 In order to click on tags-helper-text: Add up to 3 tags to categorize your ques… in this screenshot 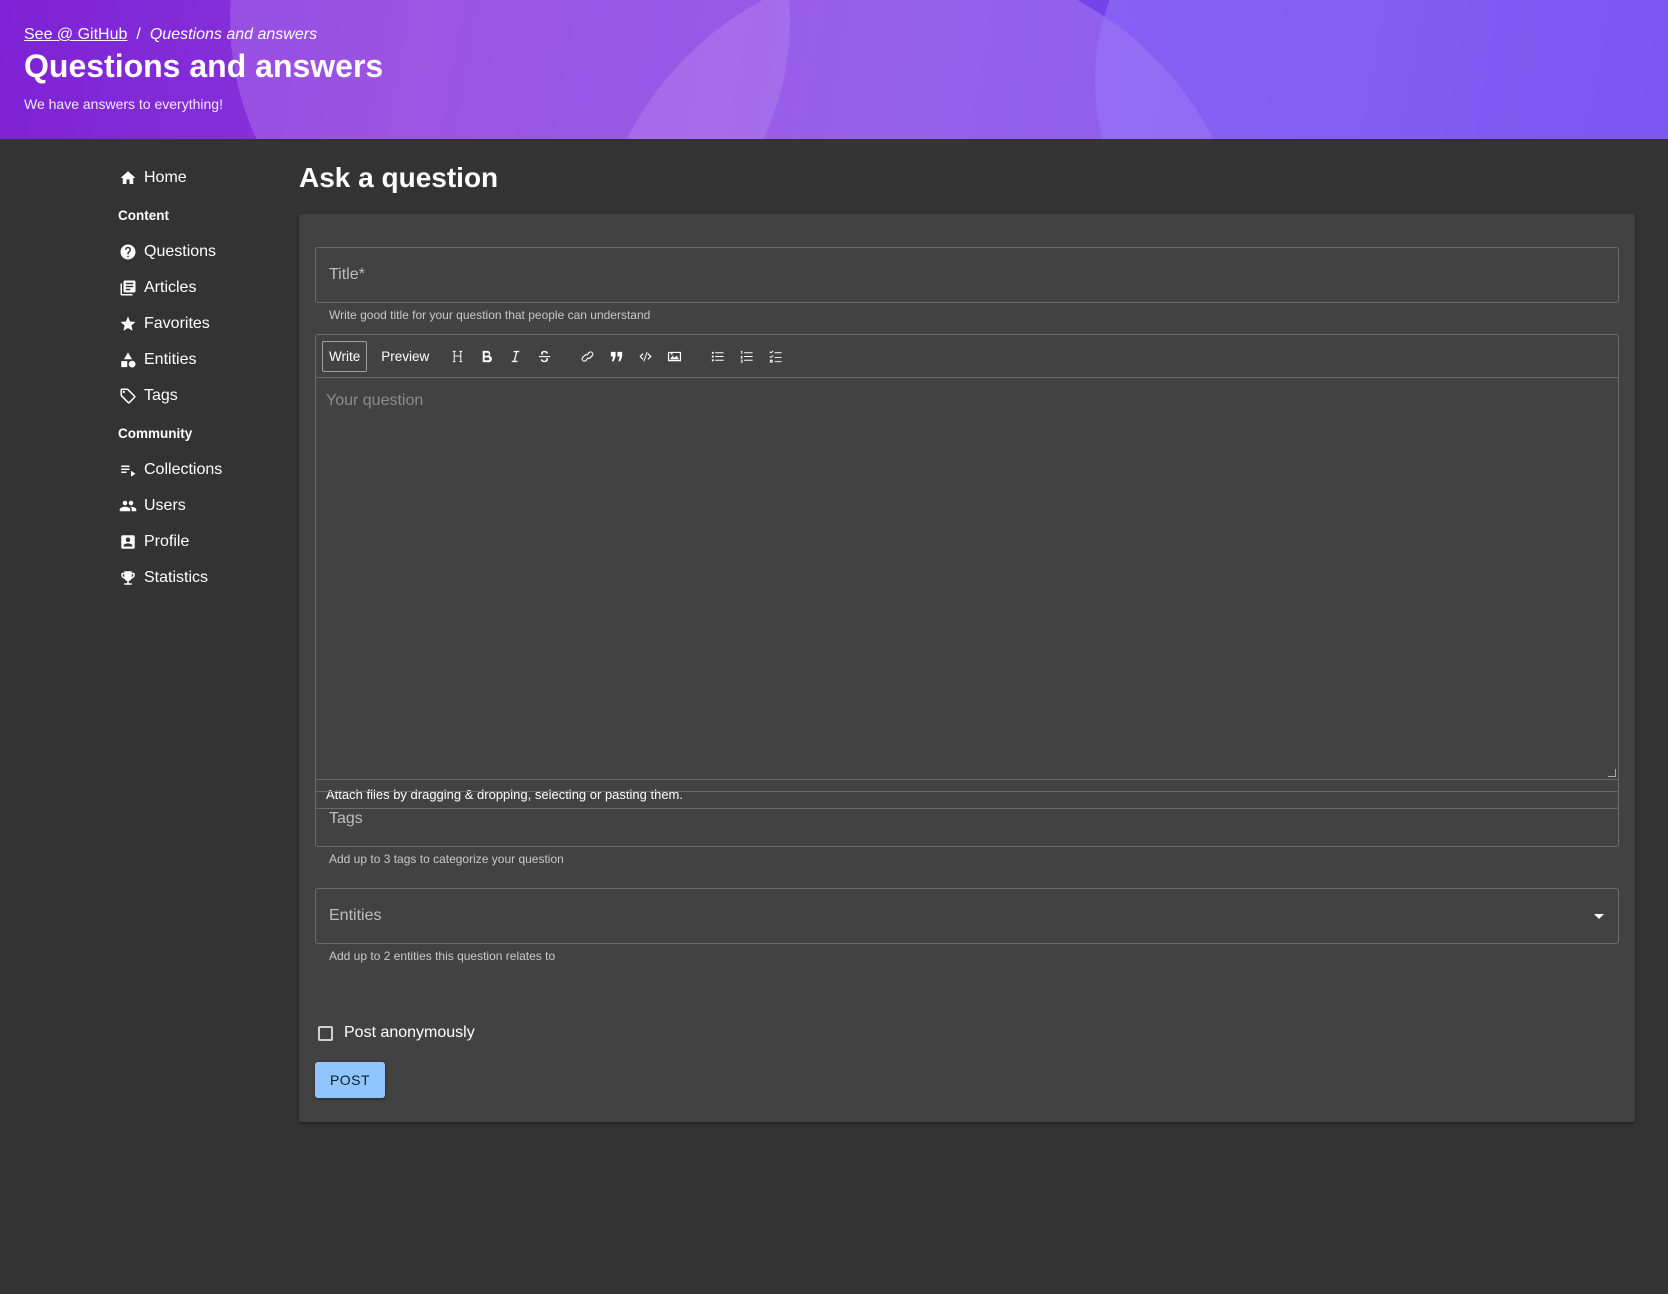, I will do `click(446, 859)`.